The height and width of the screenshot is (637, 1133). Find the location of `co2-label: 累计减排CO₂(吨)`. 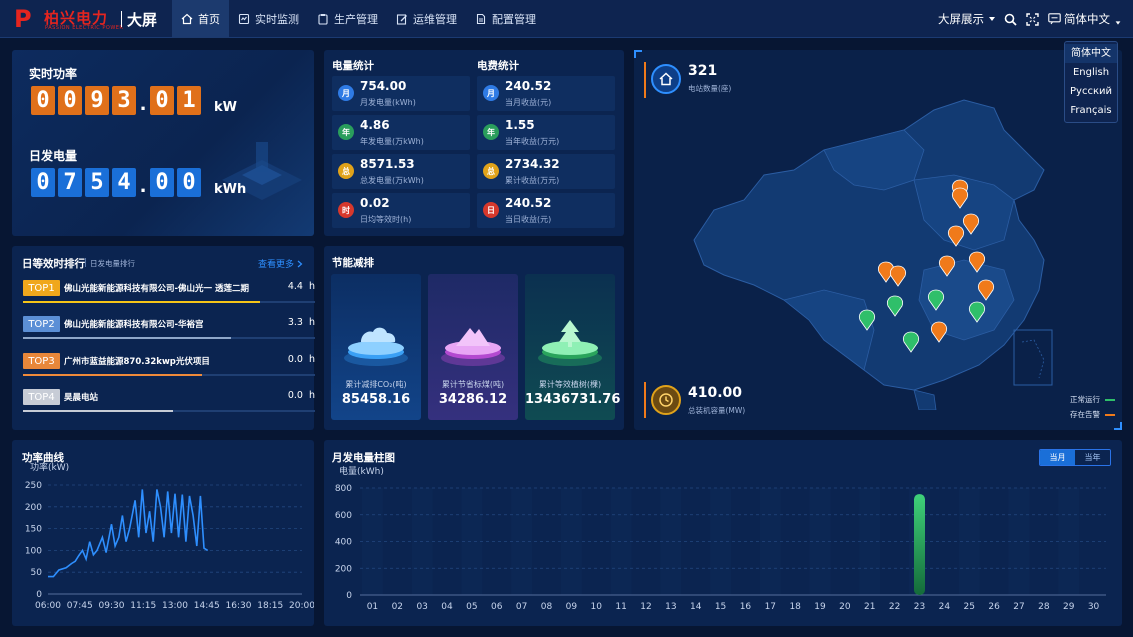

co2-label: 累计减排CO₂(吨) is located at coordinates (376, 384).